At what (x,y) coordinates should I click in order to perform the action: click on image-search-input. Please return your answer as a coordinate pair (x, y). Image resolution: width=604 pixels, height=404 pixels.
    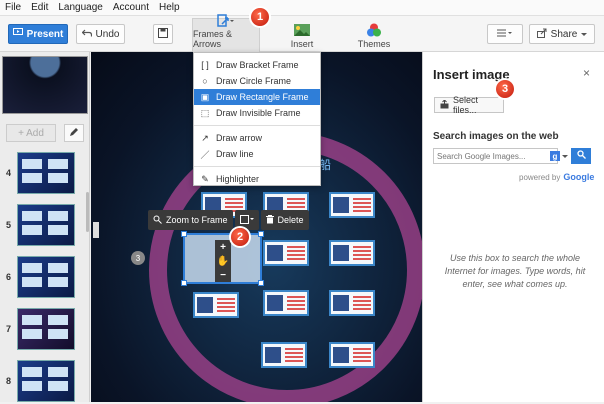
    Looking at the image, I should click on (495, 156).